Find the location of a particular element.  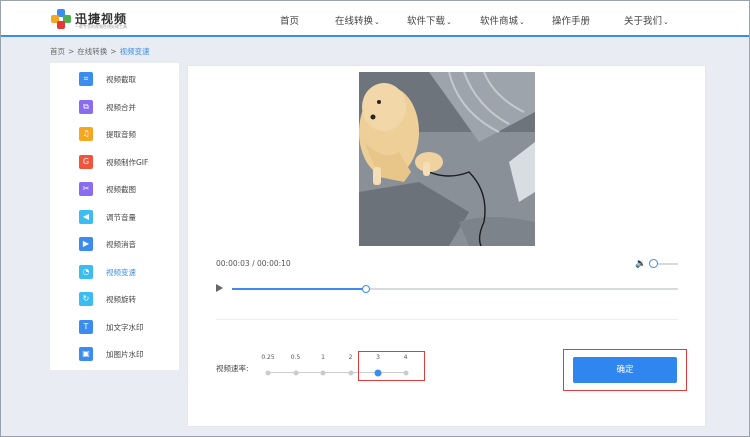

speed-option-label: 0.5 is located at coordinates (295, 357).